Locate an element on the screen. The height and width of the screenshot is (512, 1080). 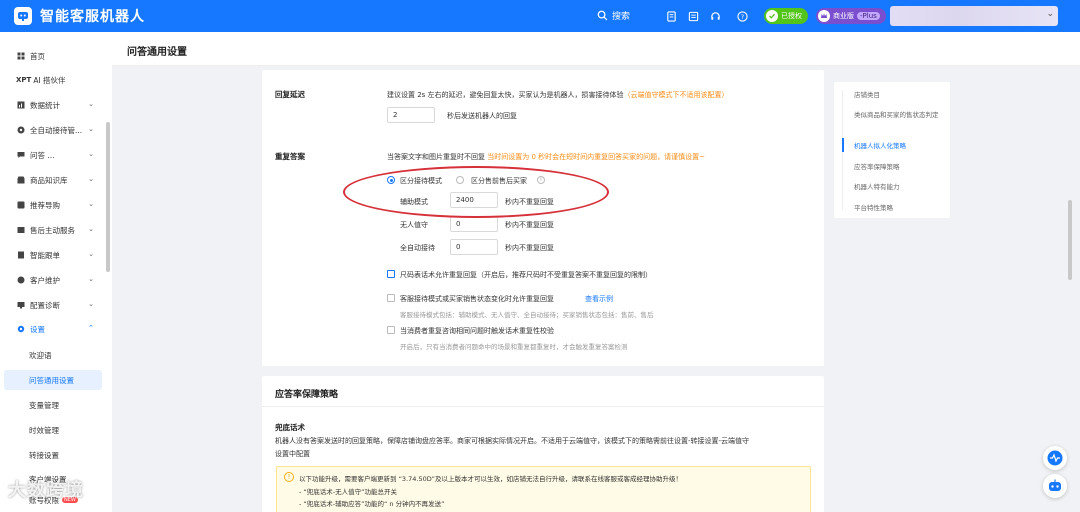
sidebar-item-diagnose: 配置诊断 ⌄ is located at coordinates (52, 305).